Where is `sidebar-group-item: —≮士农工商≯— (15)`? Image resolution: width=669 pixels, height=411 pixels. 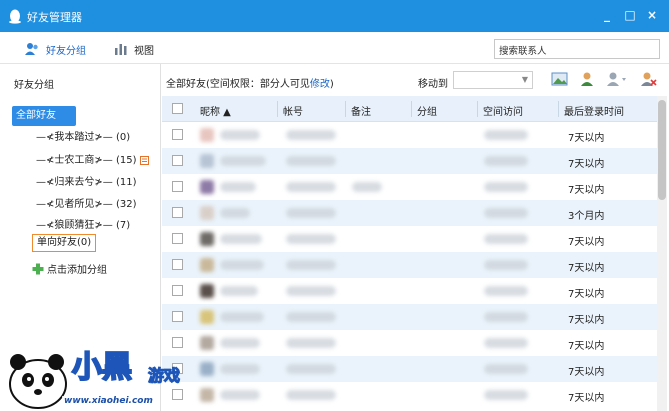
sidebar-group-item: —≮士农工商≯— (15) is located at coordinates (92, 158).